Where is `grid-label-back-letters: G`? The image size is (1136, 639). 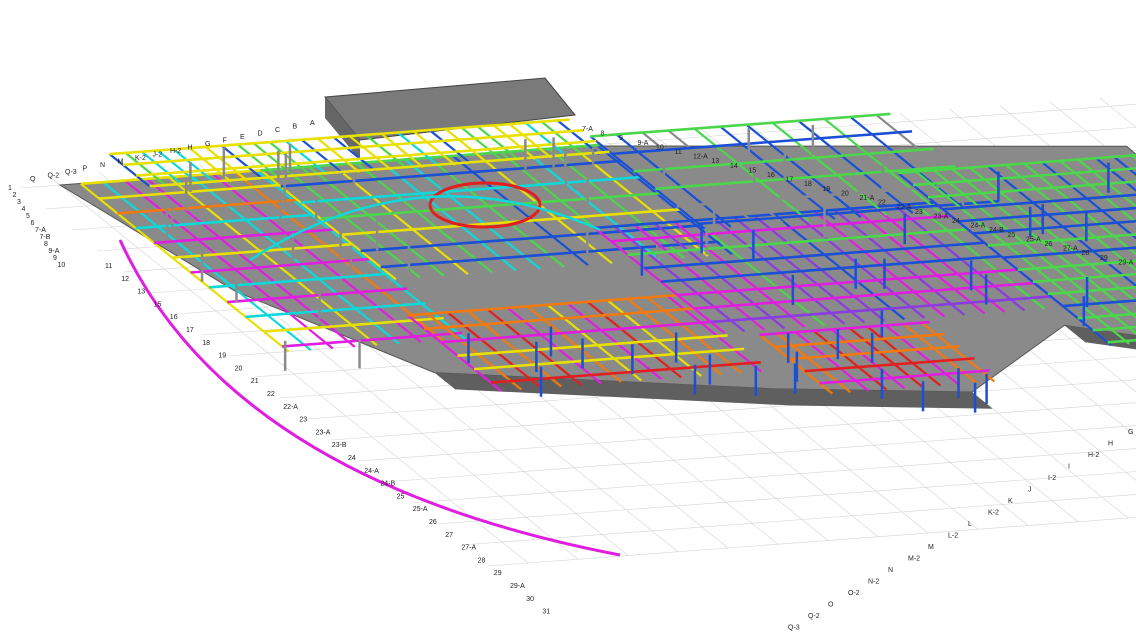
grid-label-back-letters: G is located at coordinates (207, 144).